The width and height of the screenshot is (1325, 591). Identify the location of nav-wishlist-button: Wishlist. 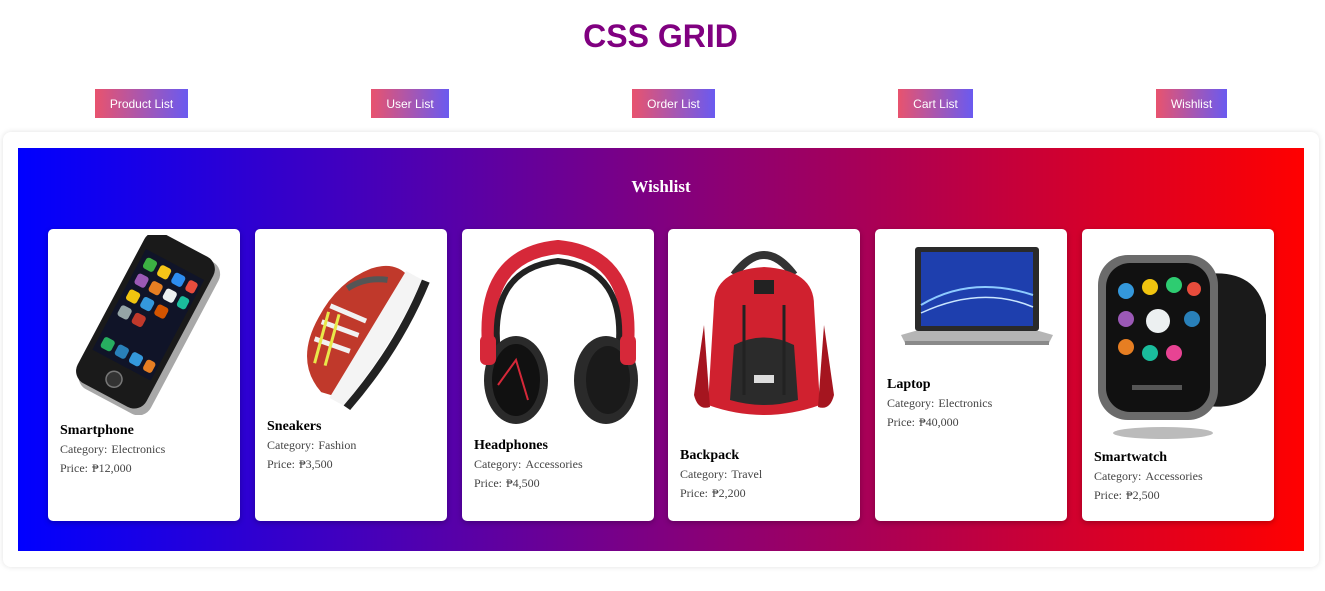
(1191, 103).